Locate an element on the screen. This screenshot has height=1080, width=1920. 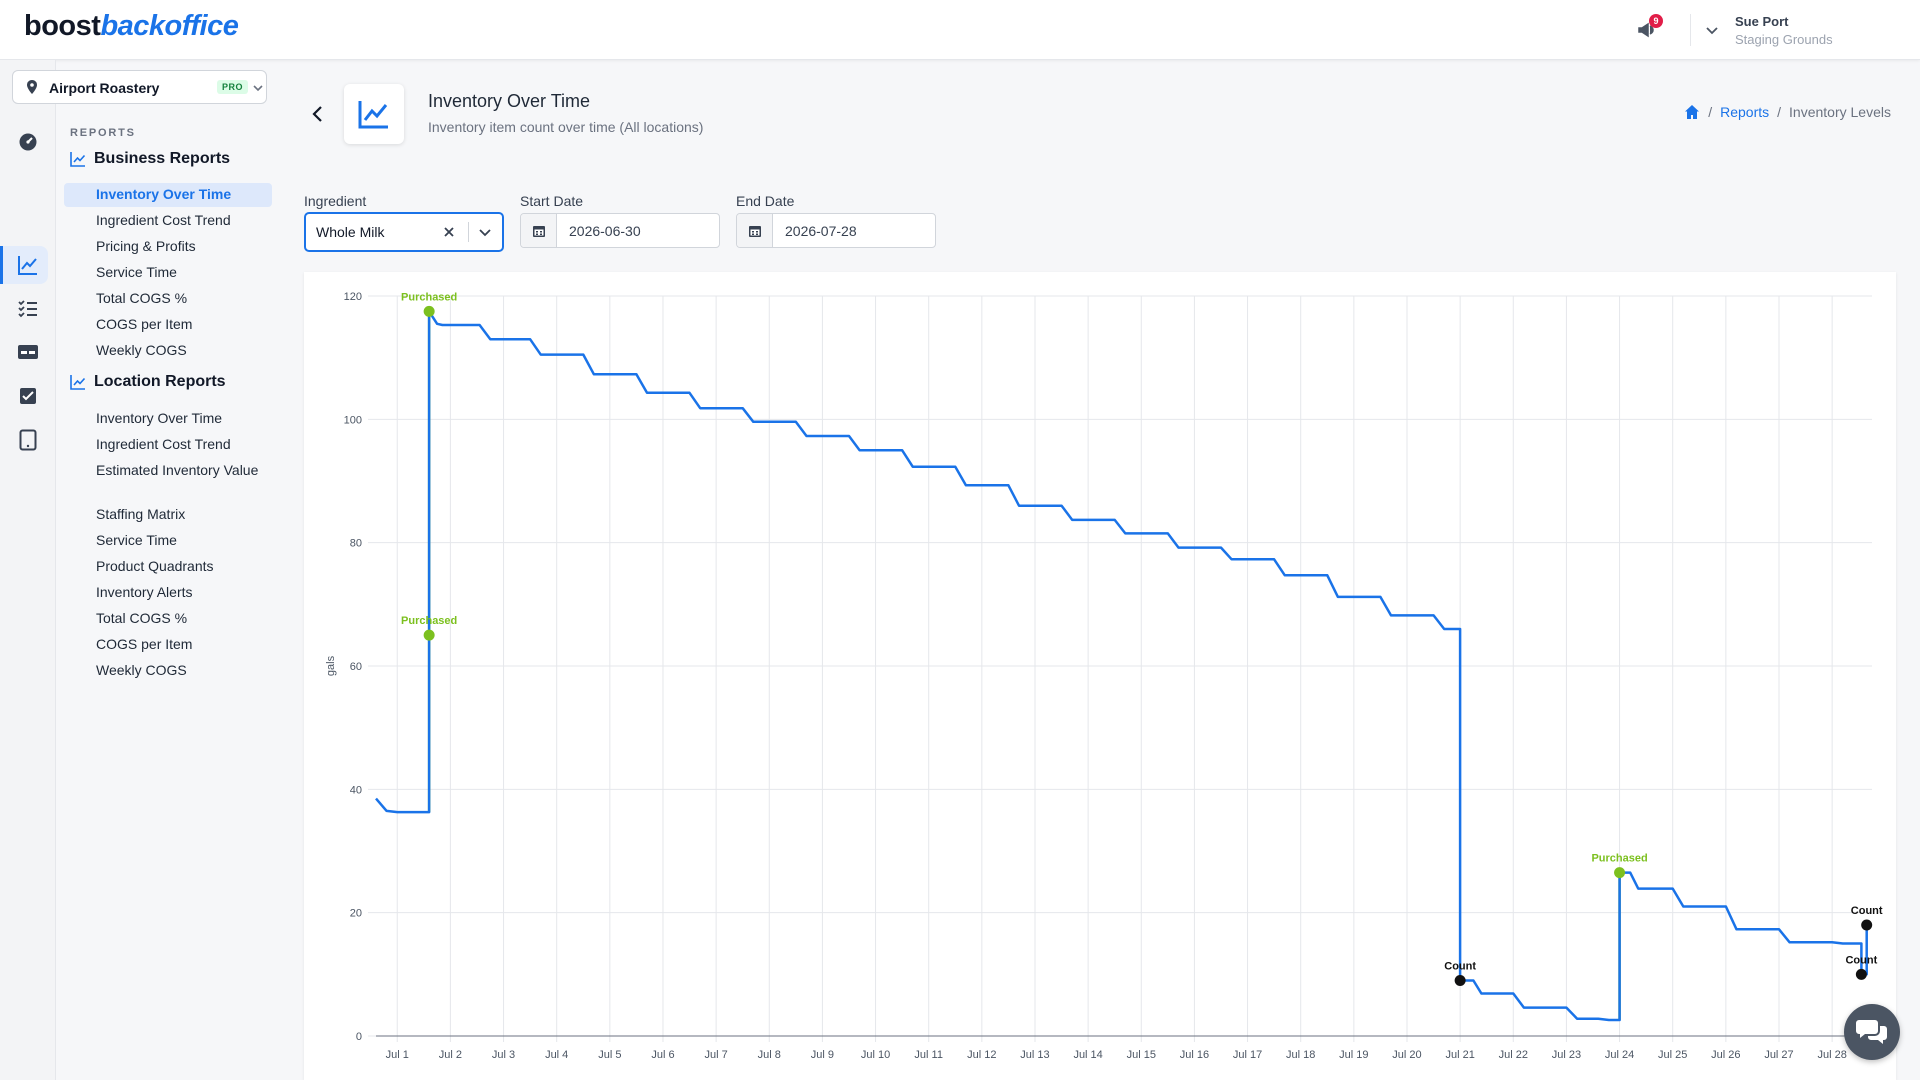
x-tick-label: Jul 23 is located at coordinates (1566, 1055).